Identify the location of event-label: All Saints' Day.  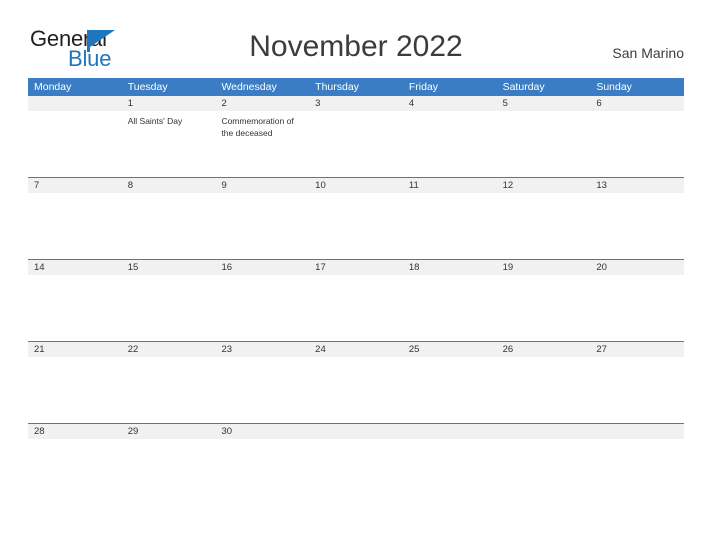
(155, 121).